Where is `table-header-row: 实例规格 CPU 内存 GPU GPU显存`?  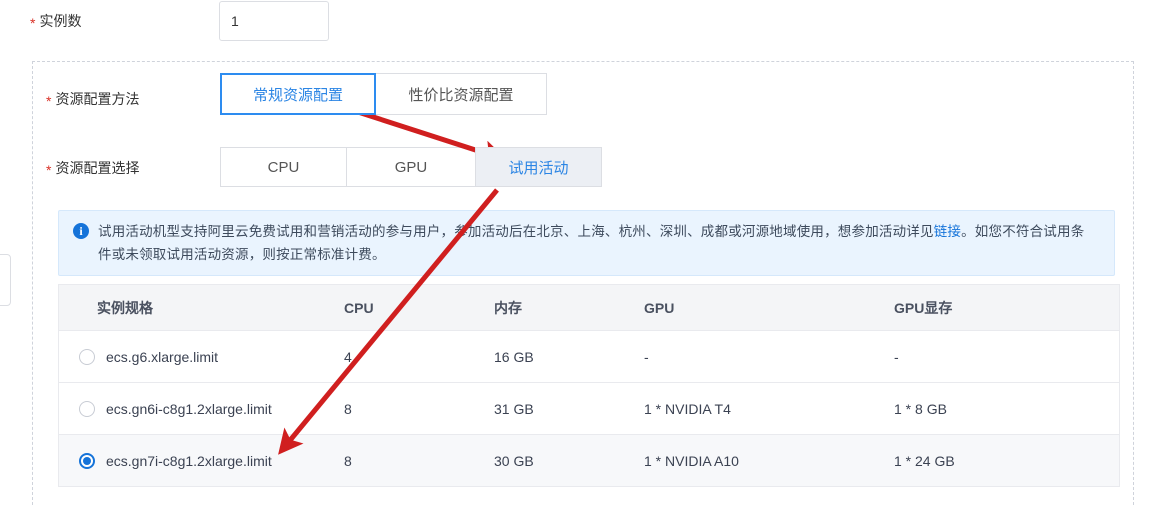 table-header-row: 实例规格 CPU 内存 GPU GPU显存 is located at coordinates (589, 308).